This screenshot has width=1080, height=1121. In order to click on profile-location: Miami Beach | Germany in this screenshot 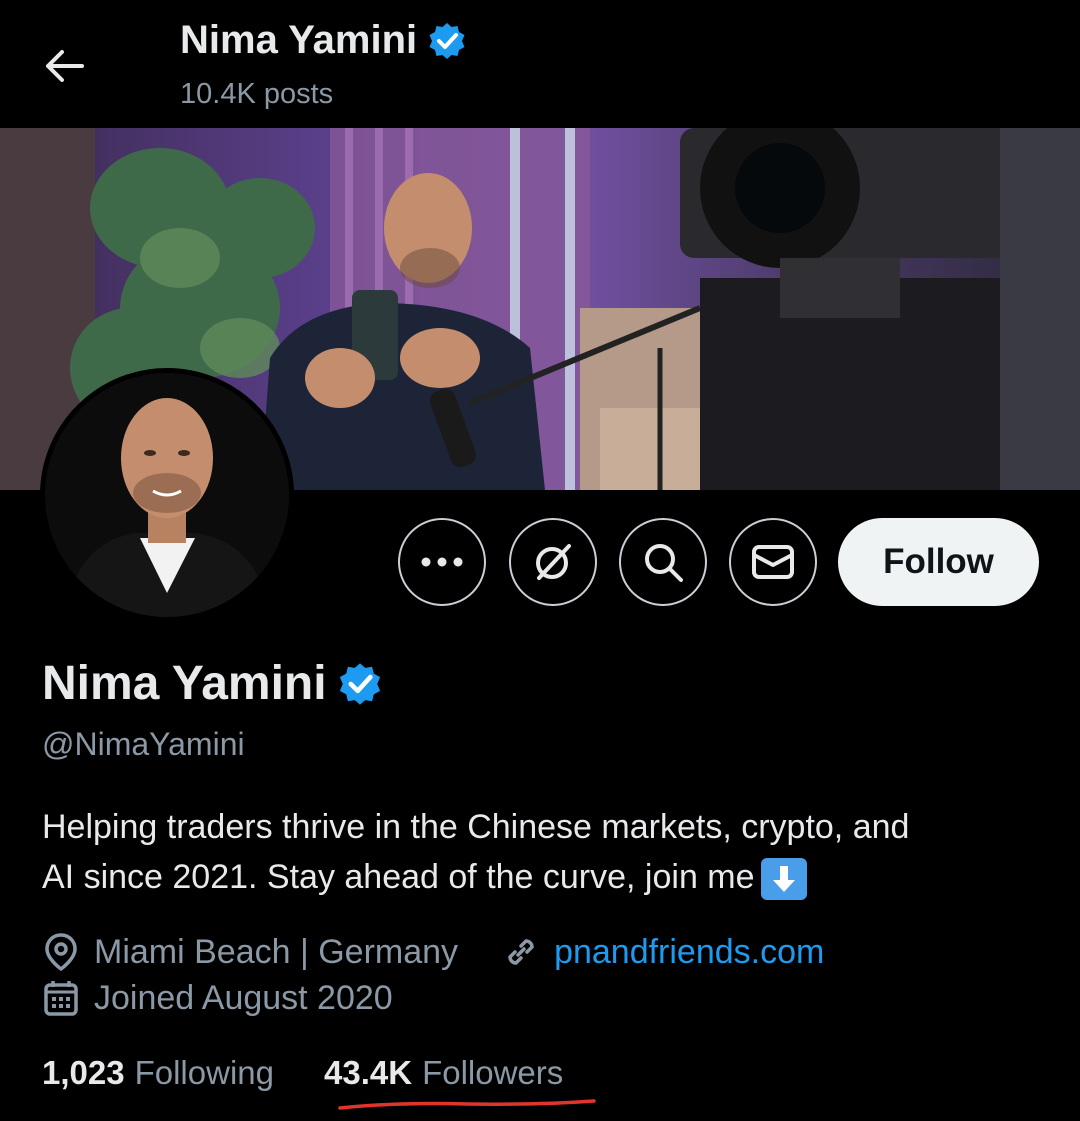, I will do `click(276, 951)`.